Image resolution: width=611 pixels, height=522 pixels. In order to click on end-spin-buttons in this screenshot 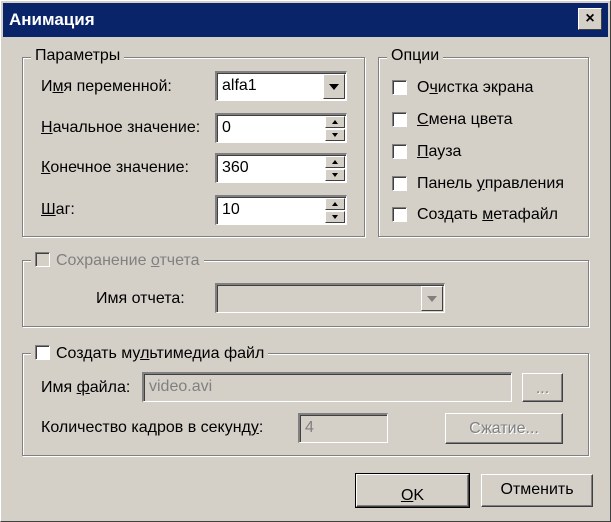, I will do `click(335, 168)`.